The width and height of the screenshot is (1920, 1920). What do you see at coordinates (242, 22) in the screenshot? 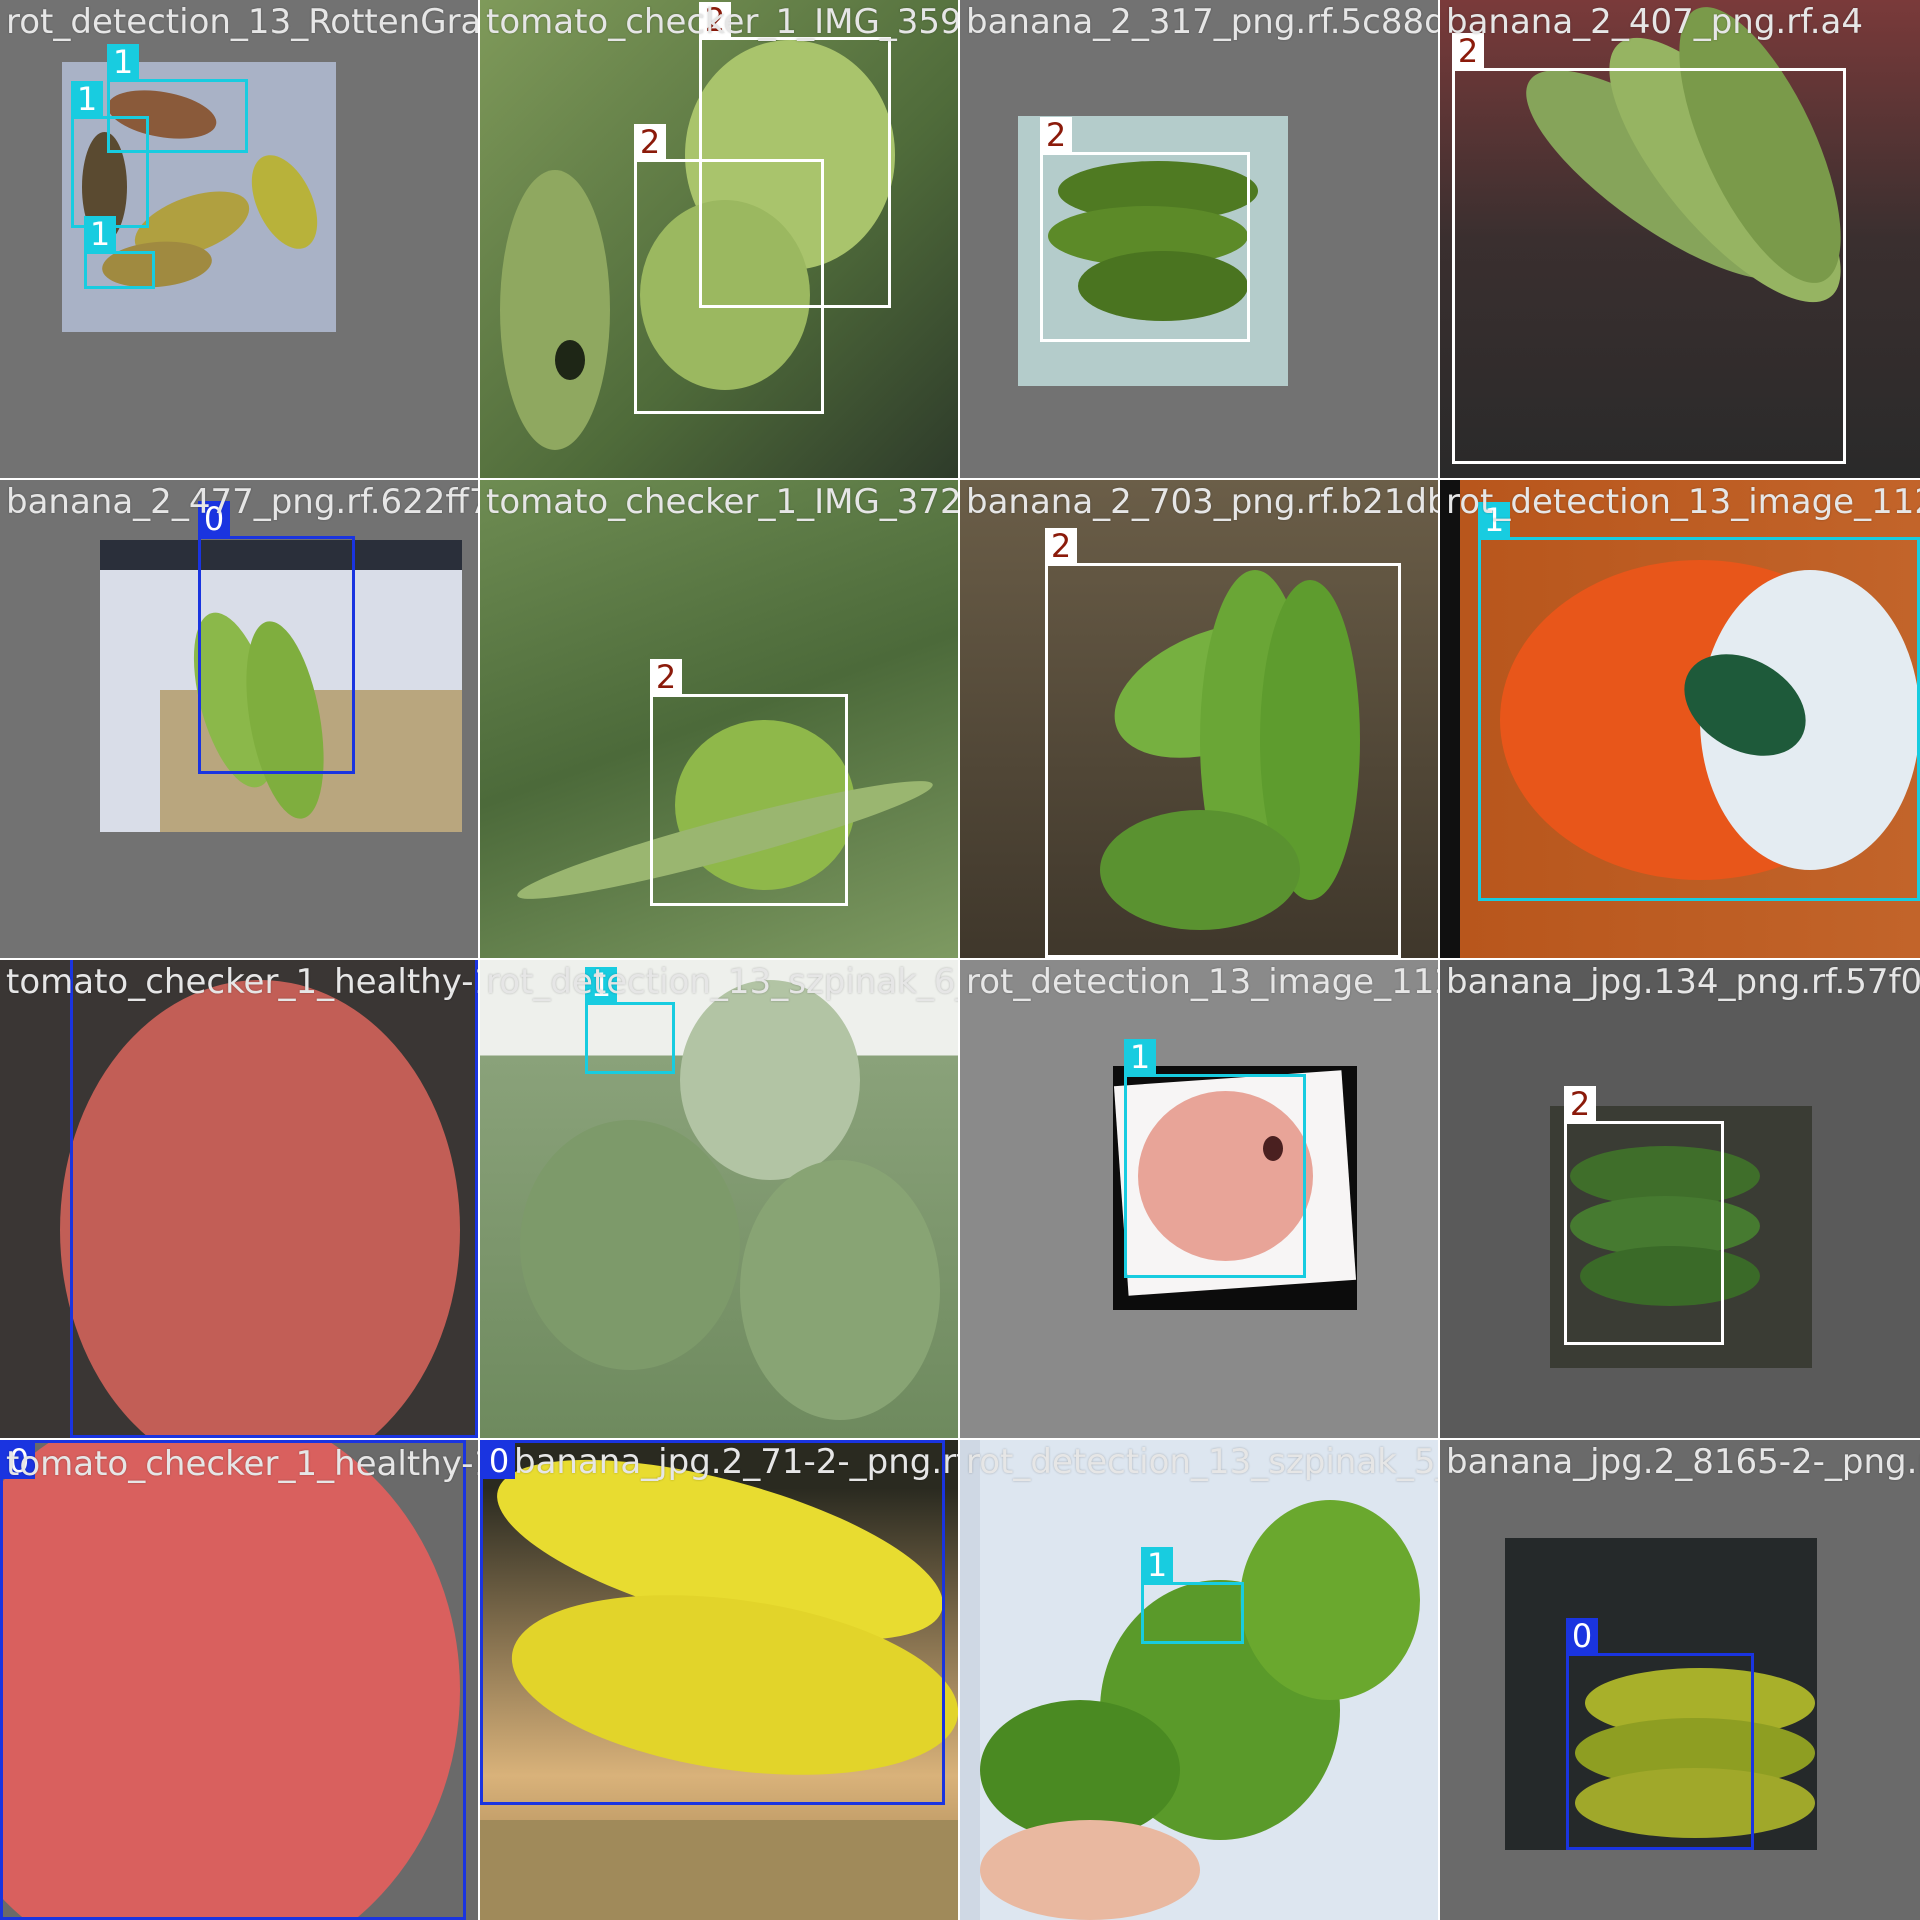
I see `image-filename: rot_detection_13_RottenGrape_78e_jpg` at bounding box center [242, 22].